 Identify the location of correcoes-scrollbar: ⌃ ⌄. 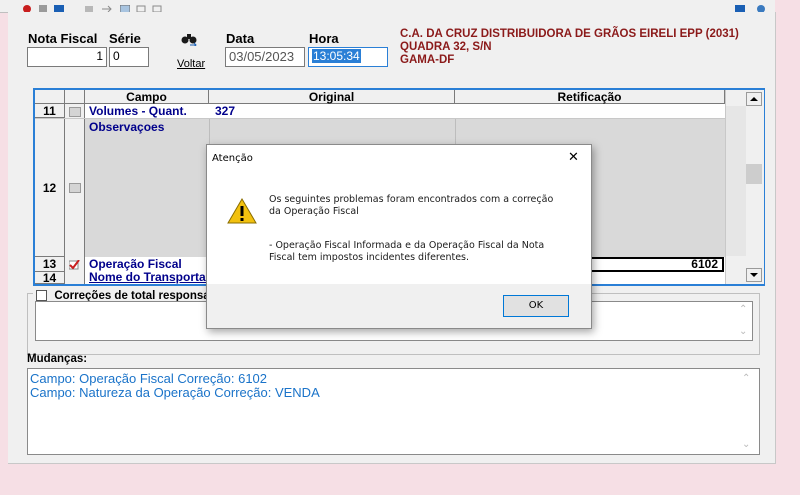
(744, 321).